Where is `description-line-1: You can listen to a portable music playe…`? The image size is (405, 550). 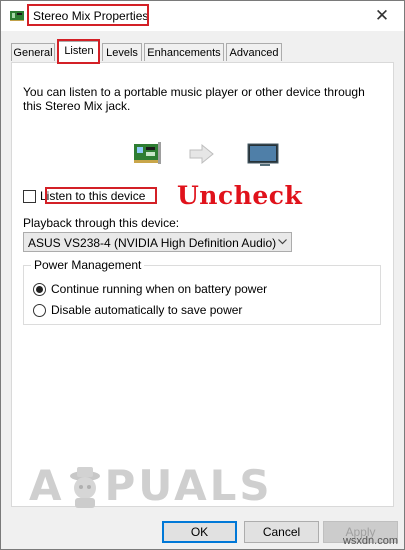 description-line-1: You can listen to a portable music playe… is located at coordinates (194, 92).